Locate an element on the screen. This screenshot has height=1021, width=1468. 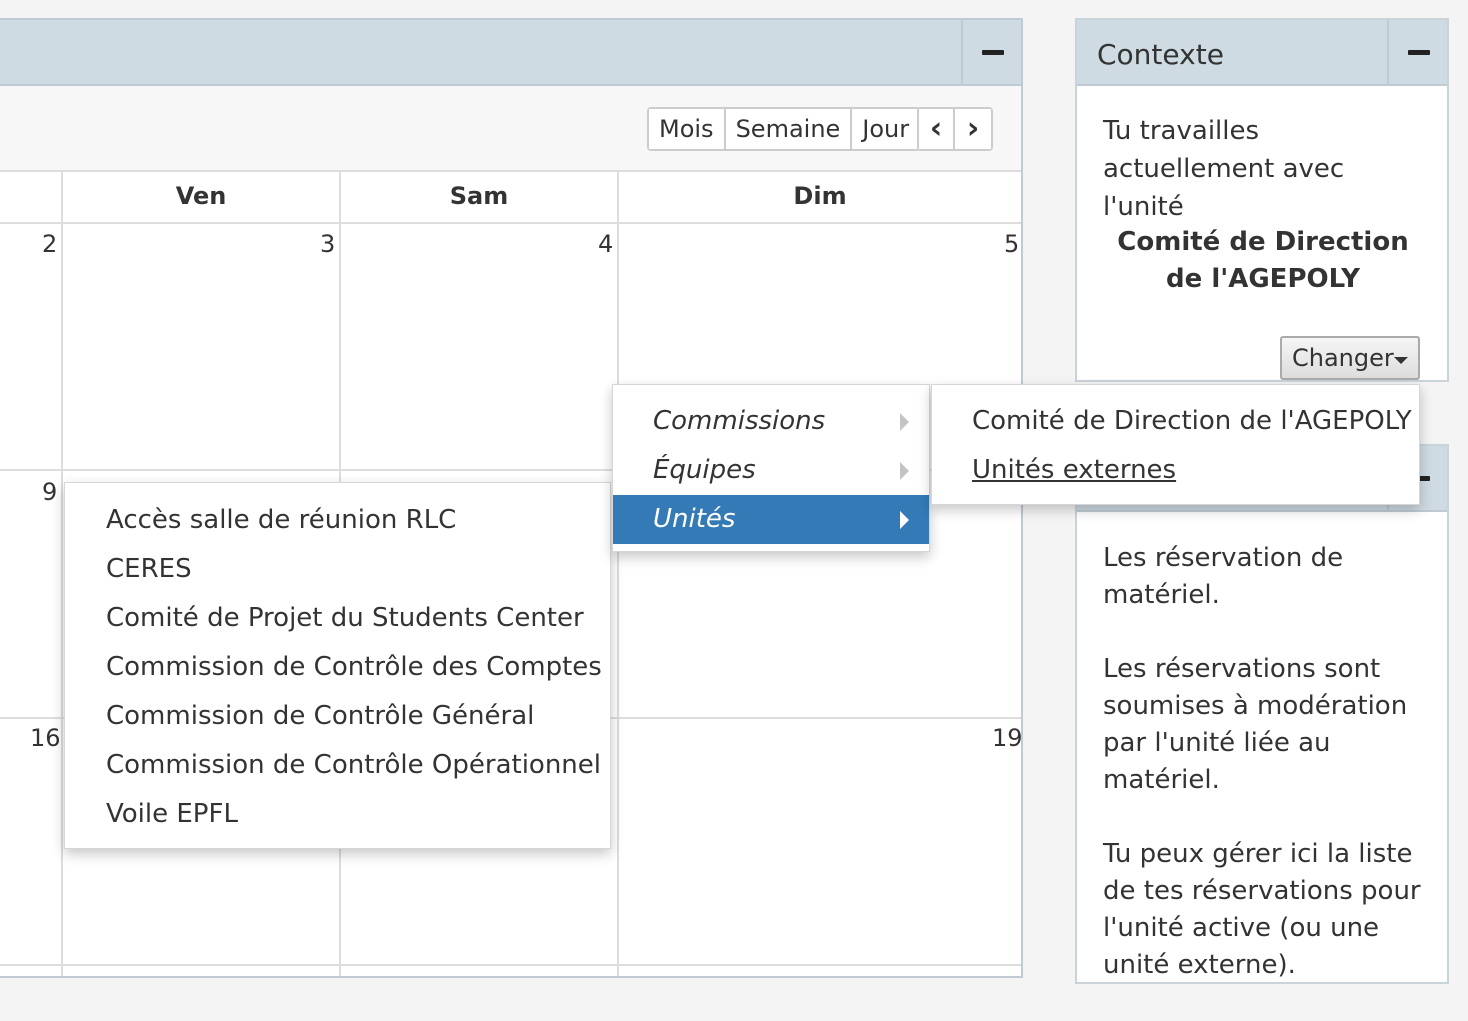
menu-item-unit: Commission de Contrôle Général is located at coordinates (337, 716).